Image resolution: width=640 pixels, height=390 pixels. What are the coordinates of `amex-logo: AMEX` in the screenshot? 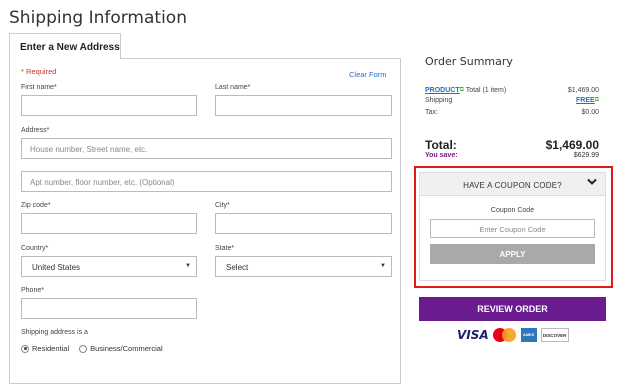 It's located at (528, 335).